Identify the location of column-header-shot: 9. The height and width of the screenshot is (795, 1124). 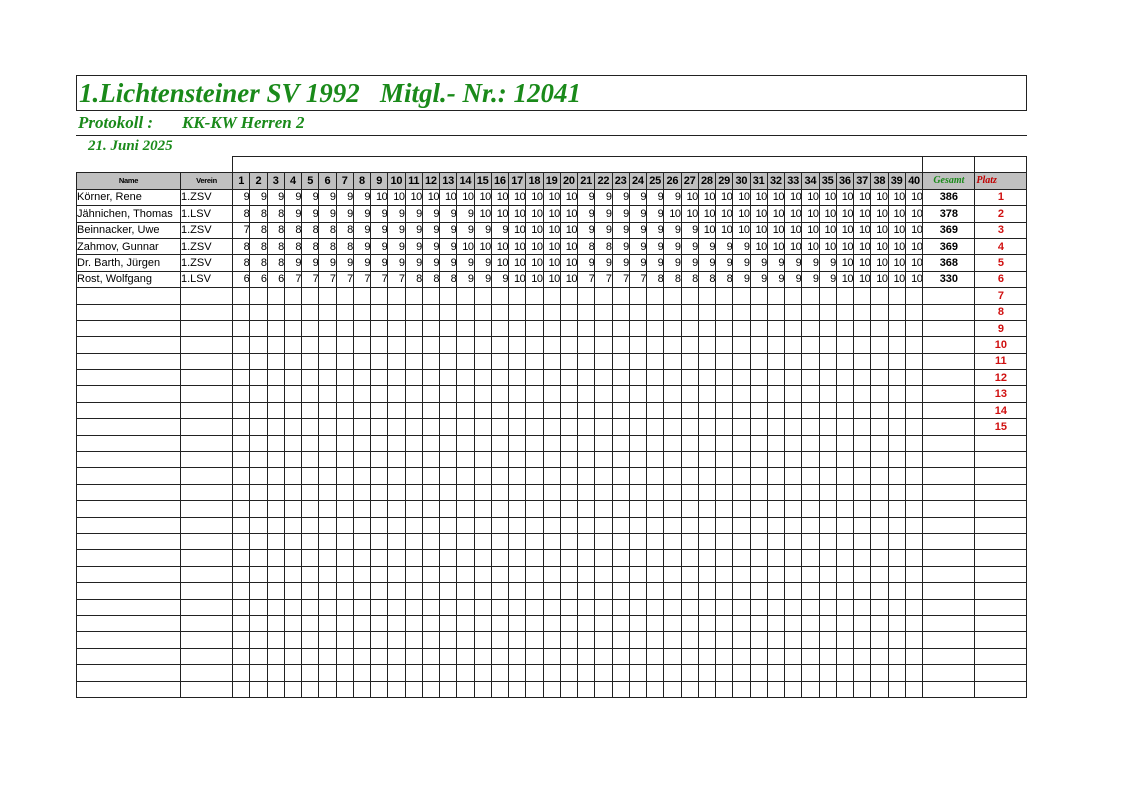
(379, 181).